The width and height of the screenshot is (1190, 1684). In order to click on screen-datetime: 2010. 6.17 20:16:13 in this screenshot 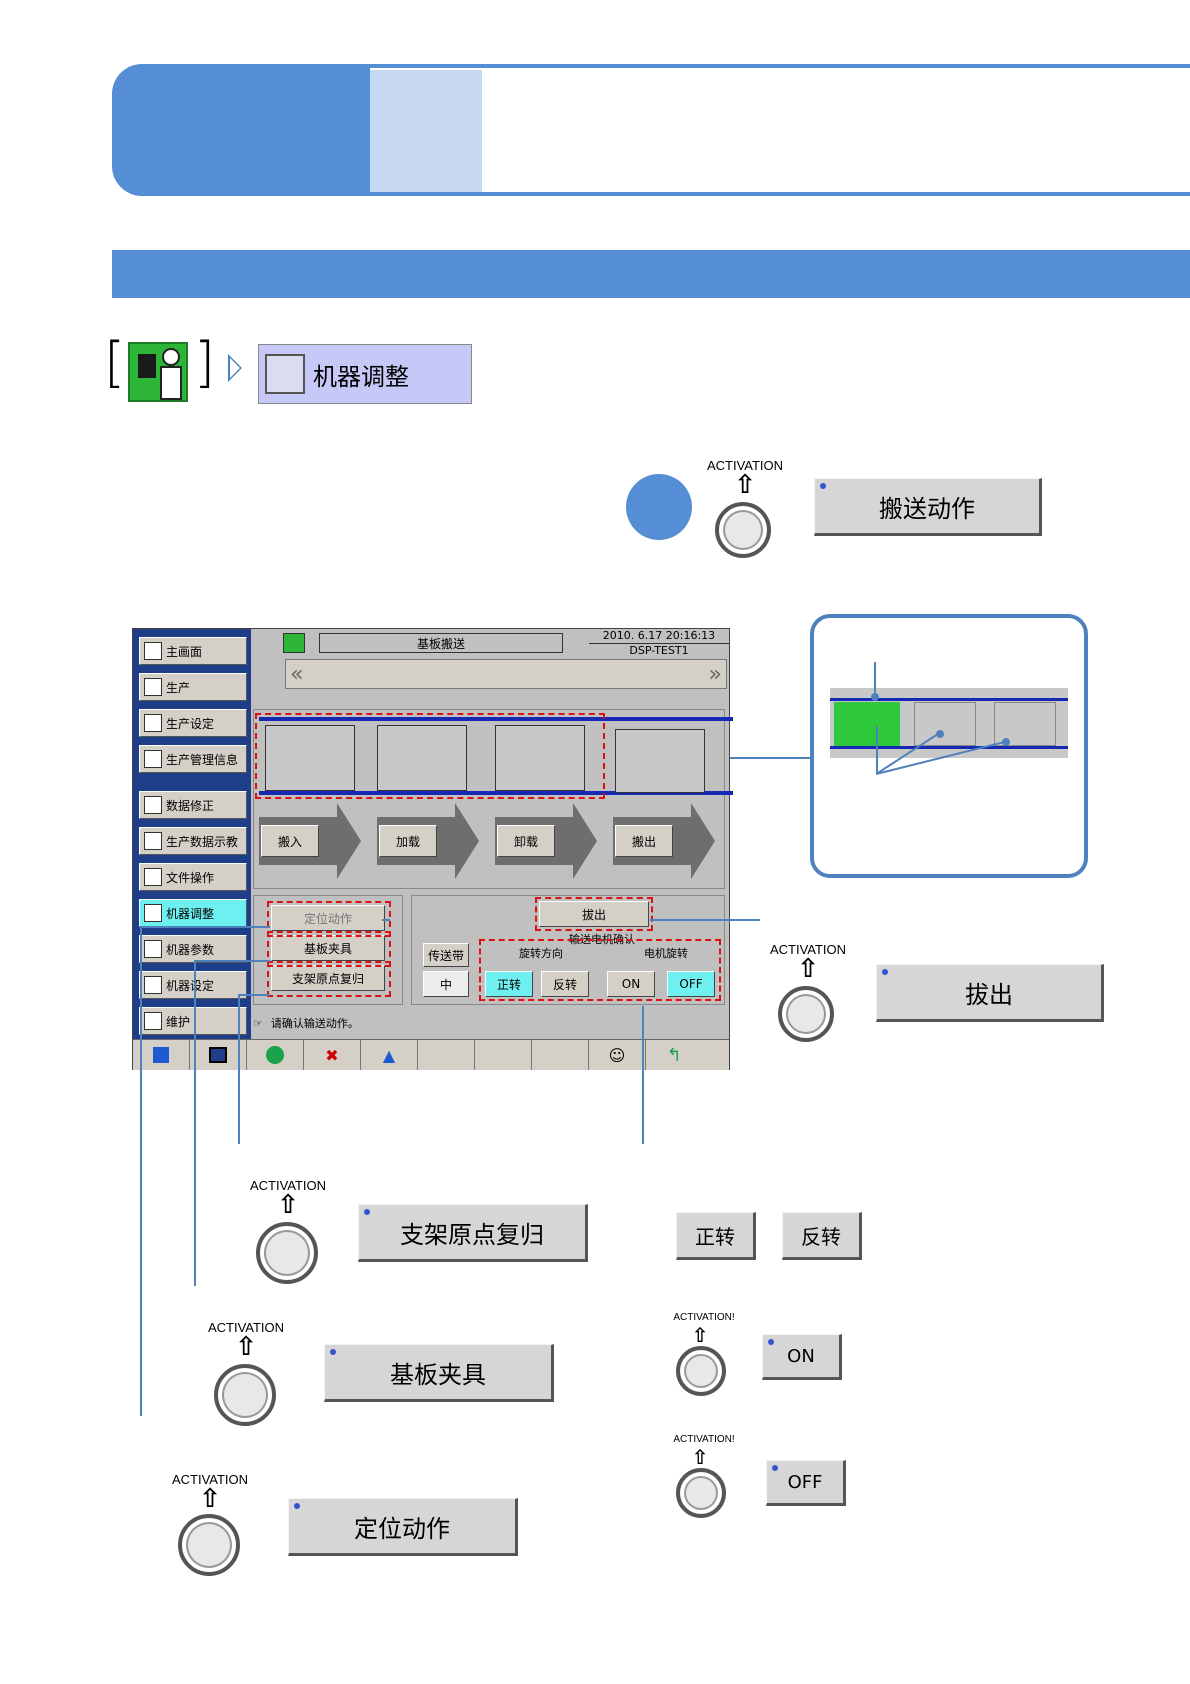, I will do `click(659, 635)`.